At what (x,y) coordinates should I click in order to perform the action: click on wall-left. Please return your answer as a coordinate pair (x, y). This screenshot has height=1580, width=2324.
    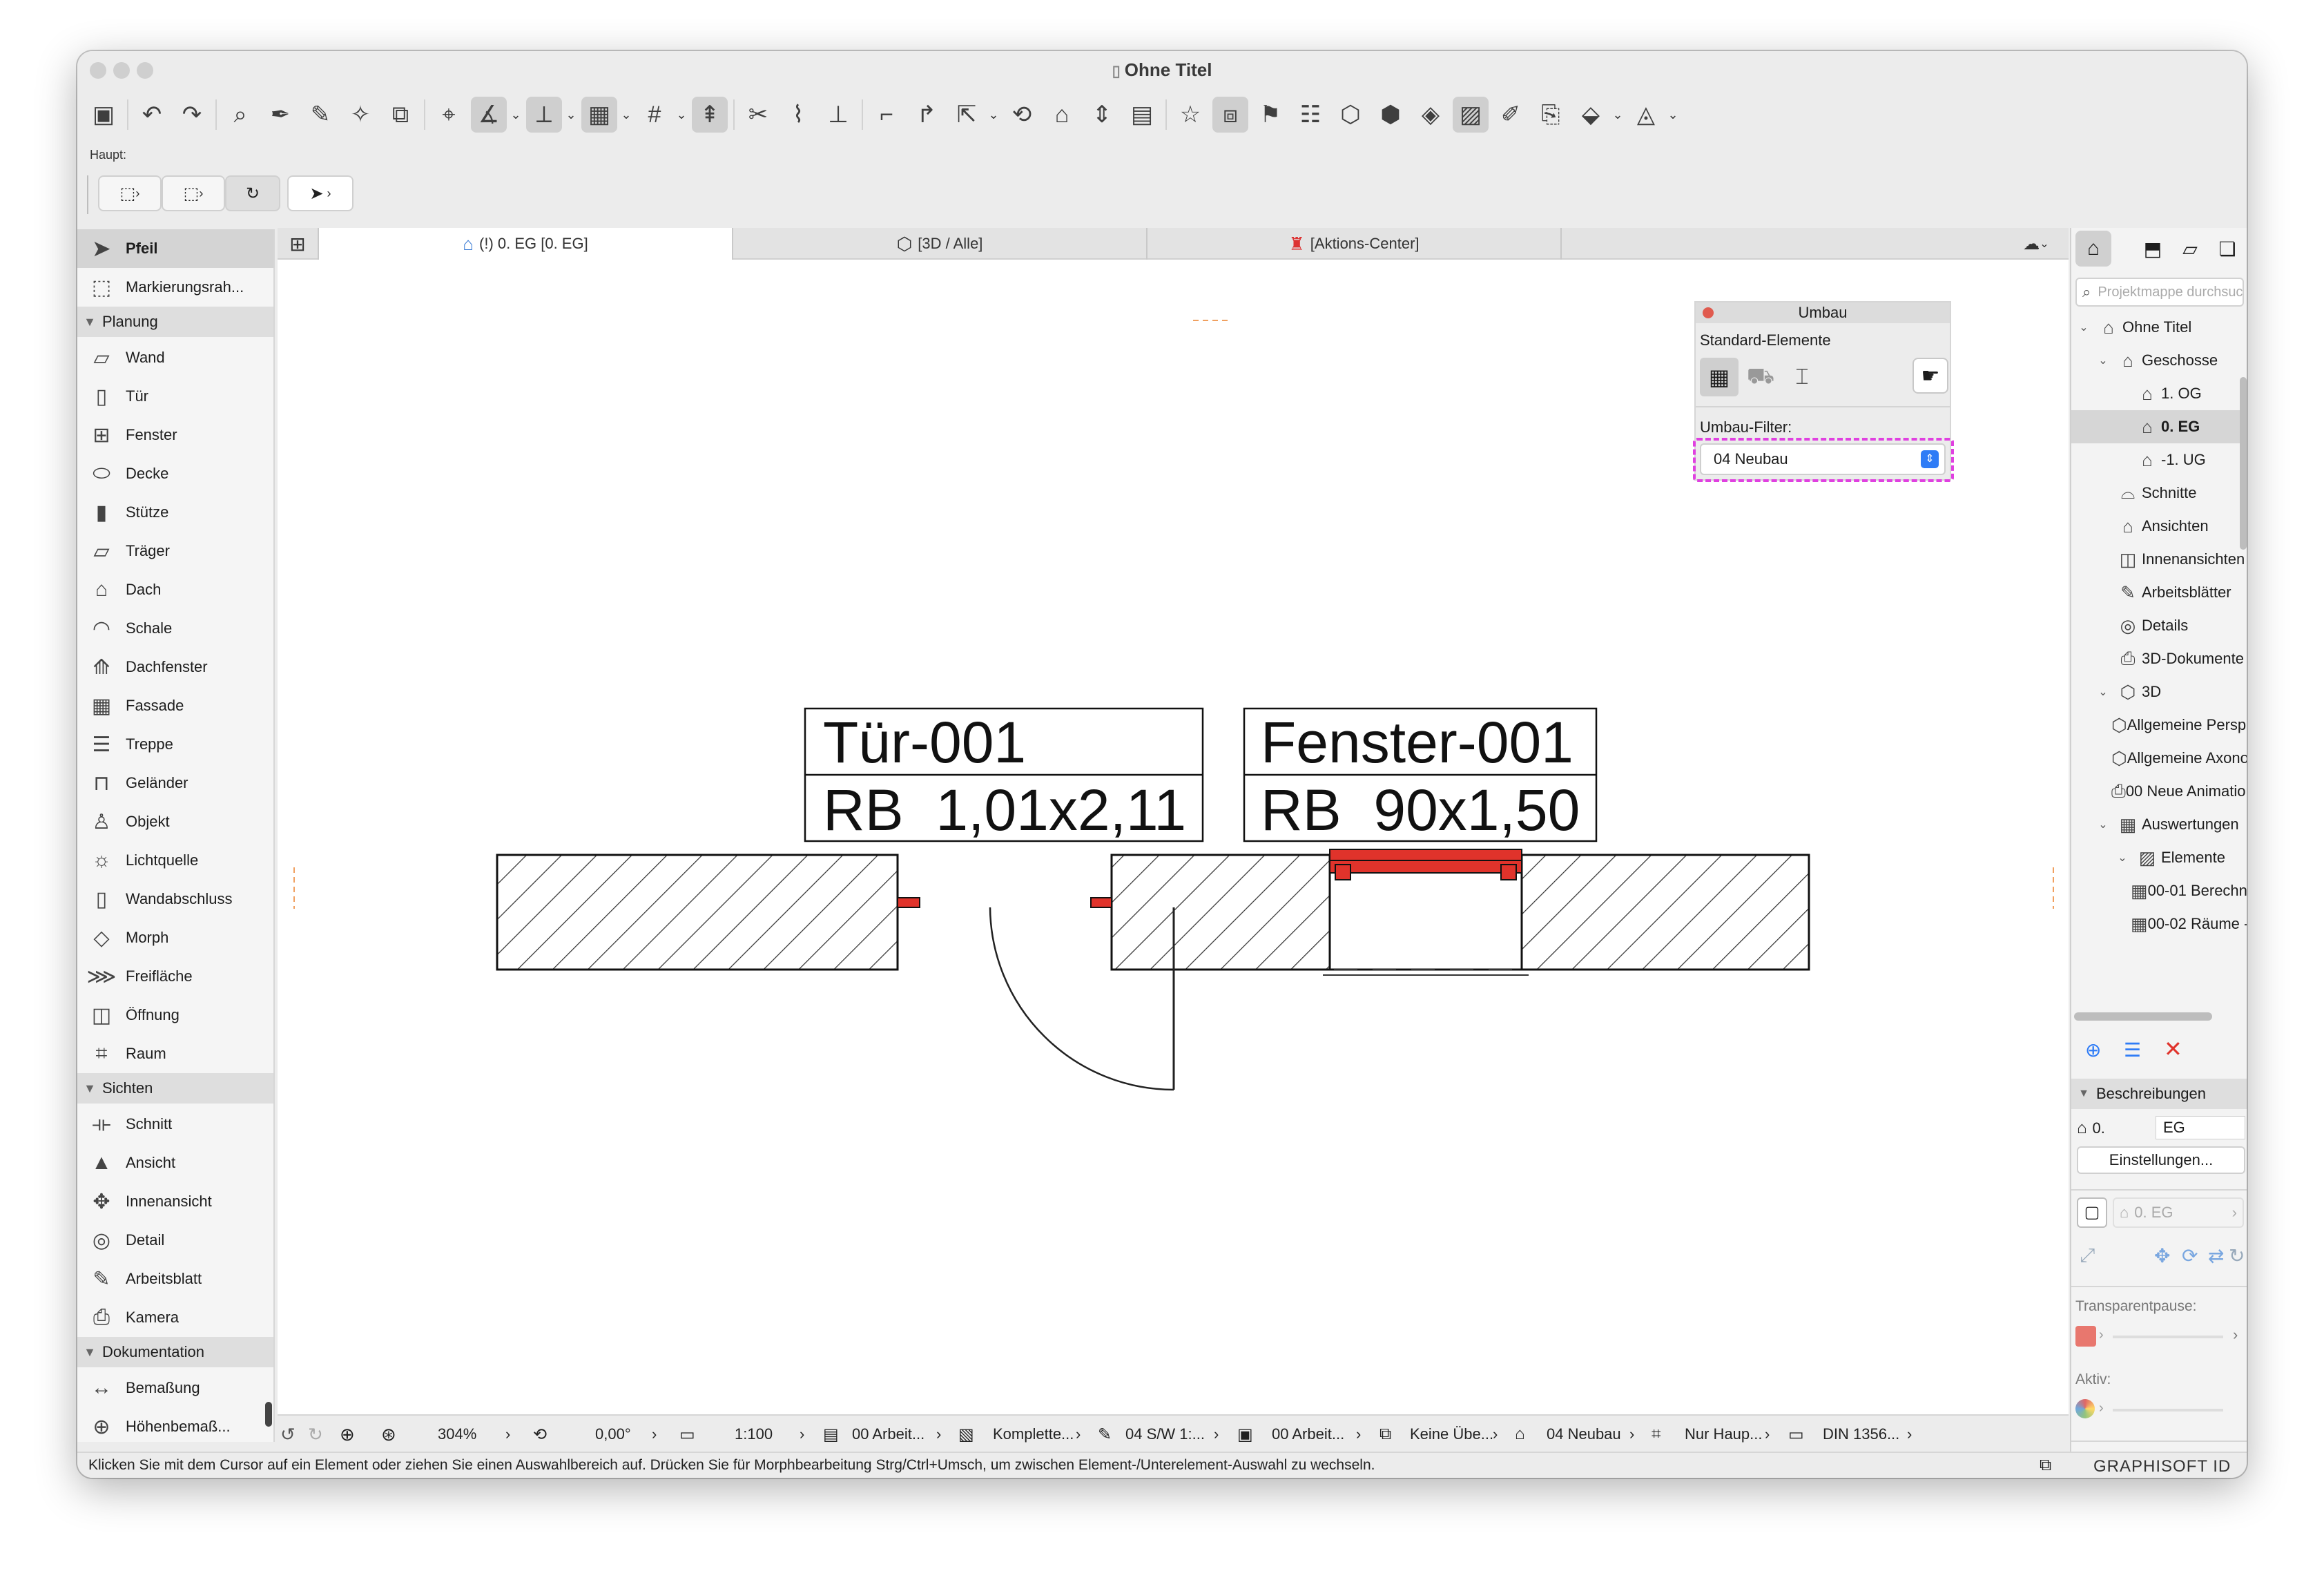
    Looking at the image, I should click on (697, 912).